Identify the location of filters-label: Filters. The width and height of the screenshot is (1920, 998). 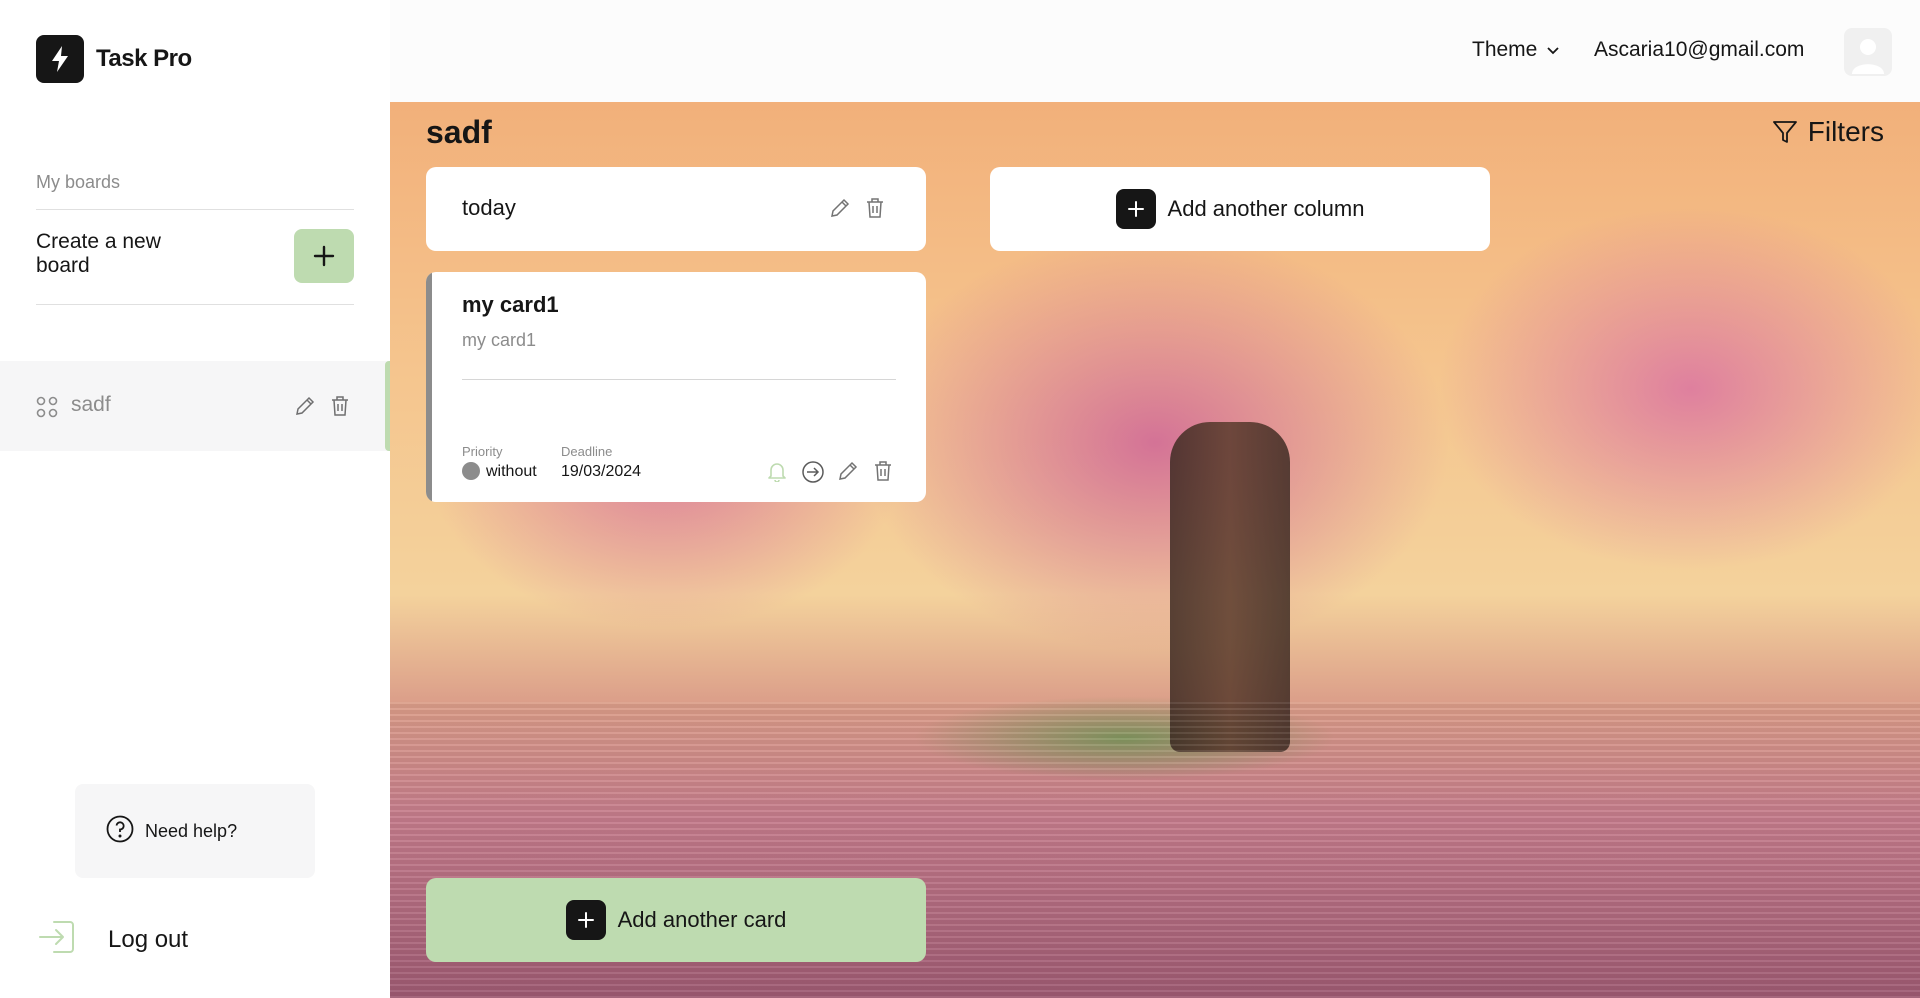
(1845, 131).